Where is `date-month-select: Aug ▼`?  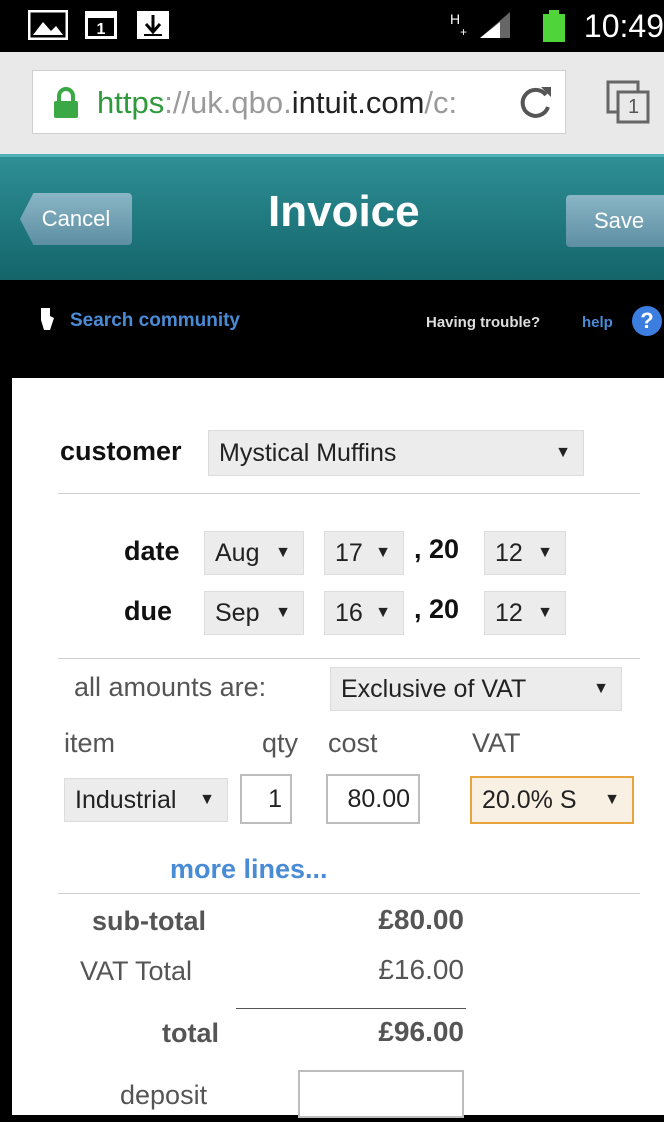 date-month-select: Aug ▼ is located at coordinates (254, 553).